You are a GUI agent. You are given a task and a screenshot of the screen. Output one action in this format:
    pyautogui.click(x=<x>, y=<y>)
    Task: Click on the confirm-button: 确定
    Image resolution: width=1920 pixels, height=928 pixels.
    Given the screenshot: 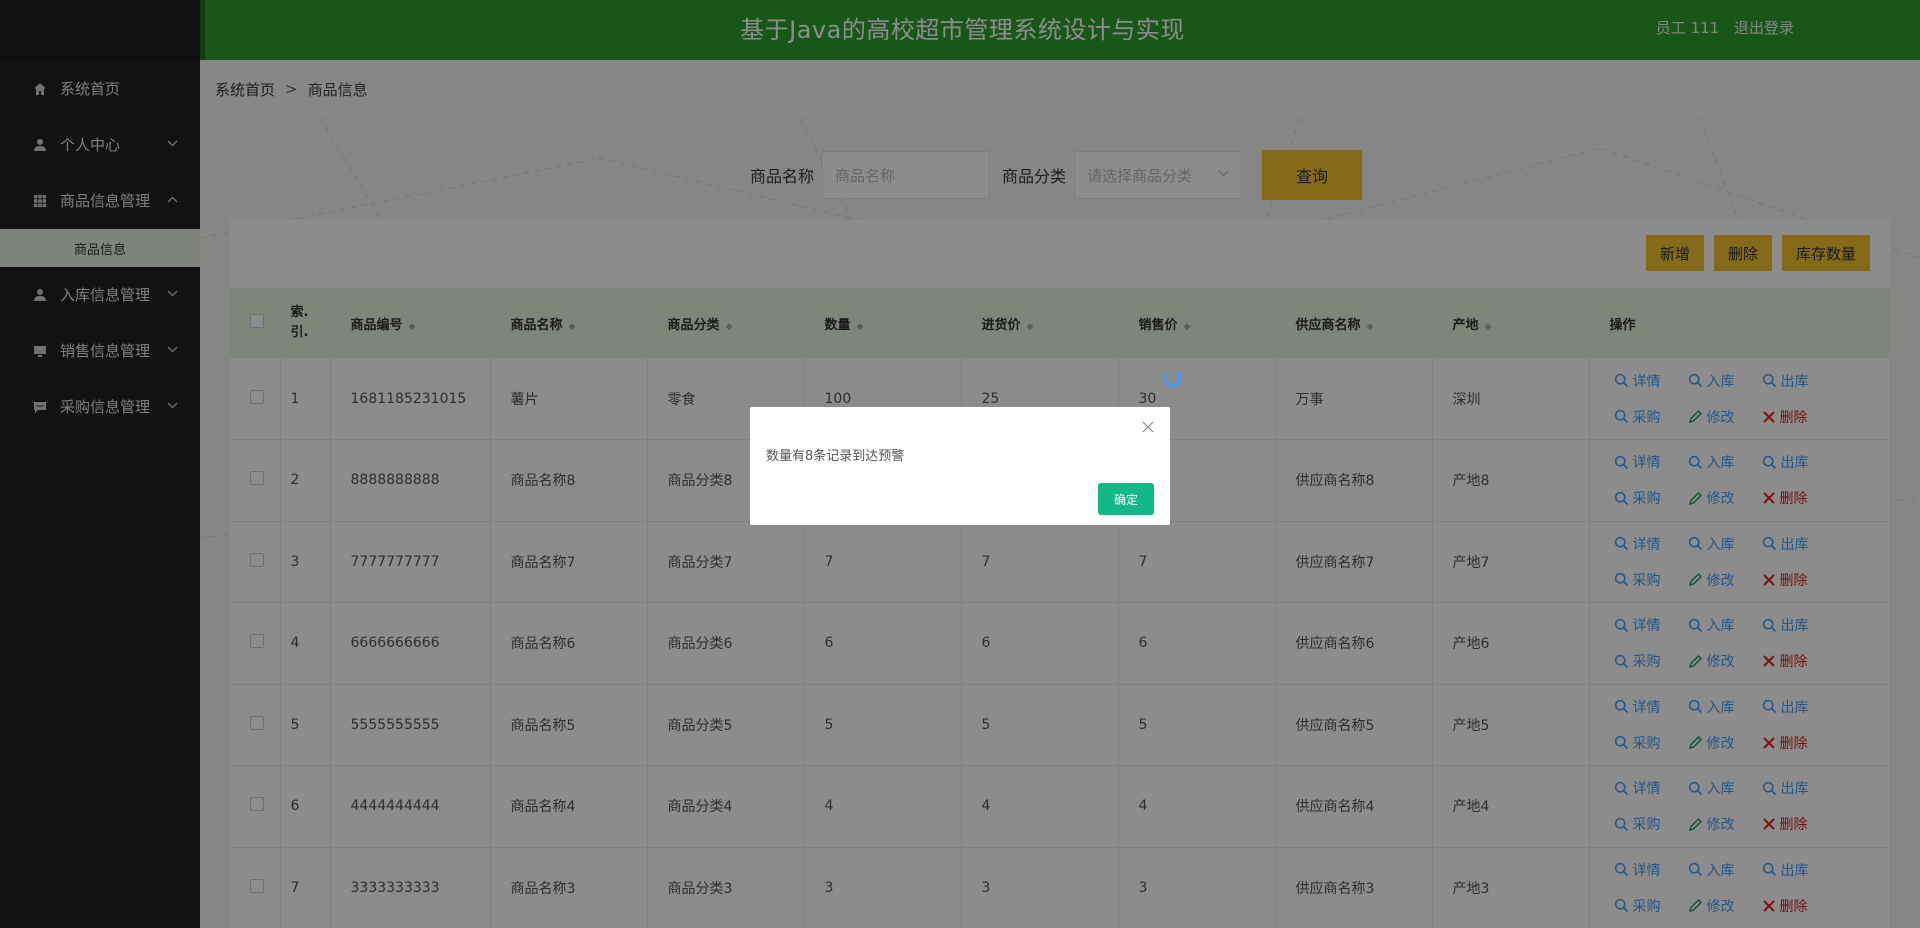 What is the action you would take?
    pyautogui.click(x=1126, y=499)
    